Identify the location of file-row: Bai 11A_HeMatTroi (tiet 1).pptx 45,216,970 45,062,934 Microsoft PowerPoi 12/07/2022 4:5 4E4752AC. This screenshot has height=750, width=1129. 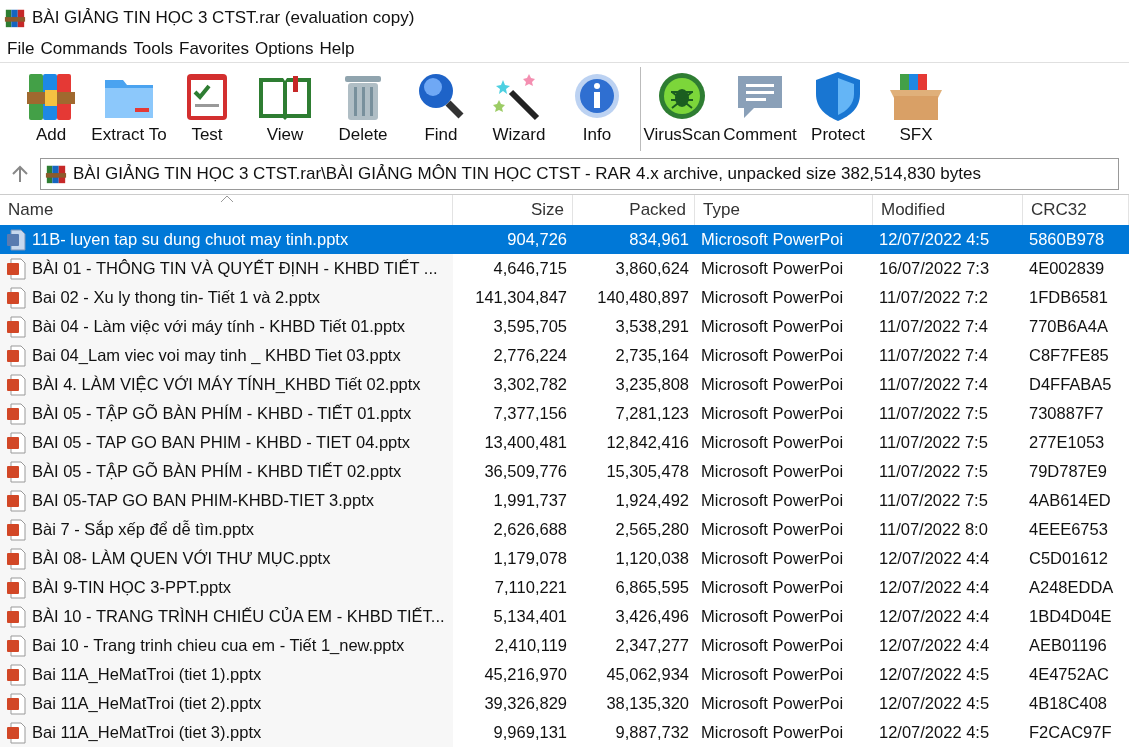
(564, 674).